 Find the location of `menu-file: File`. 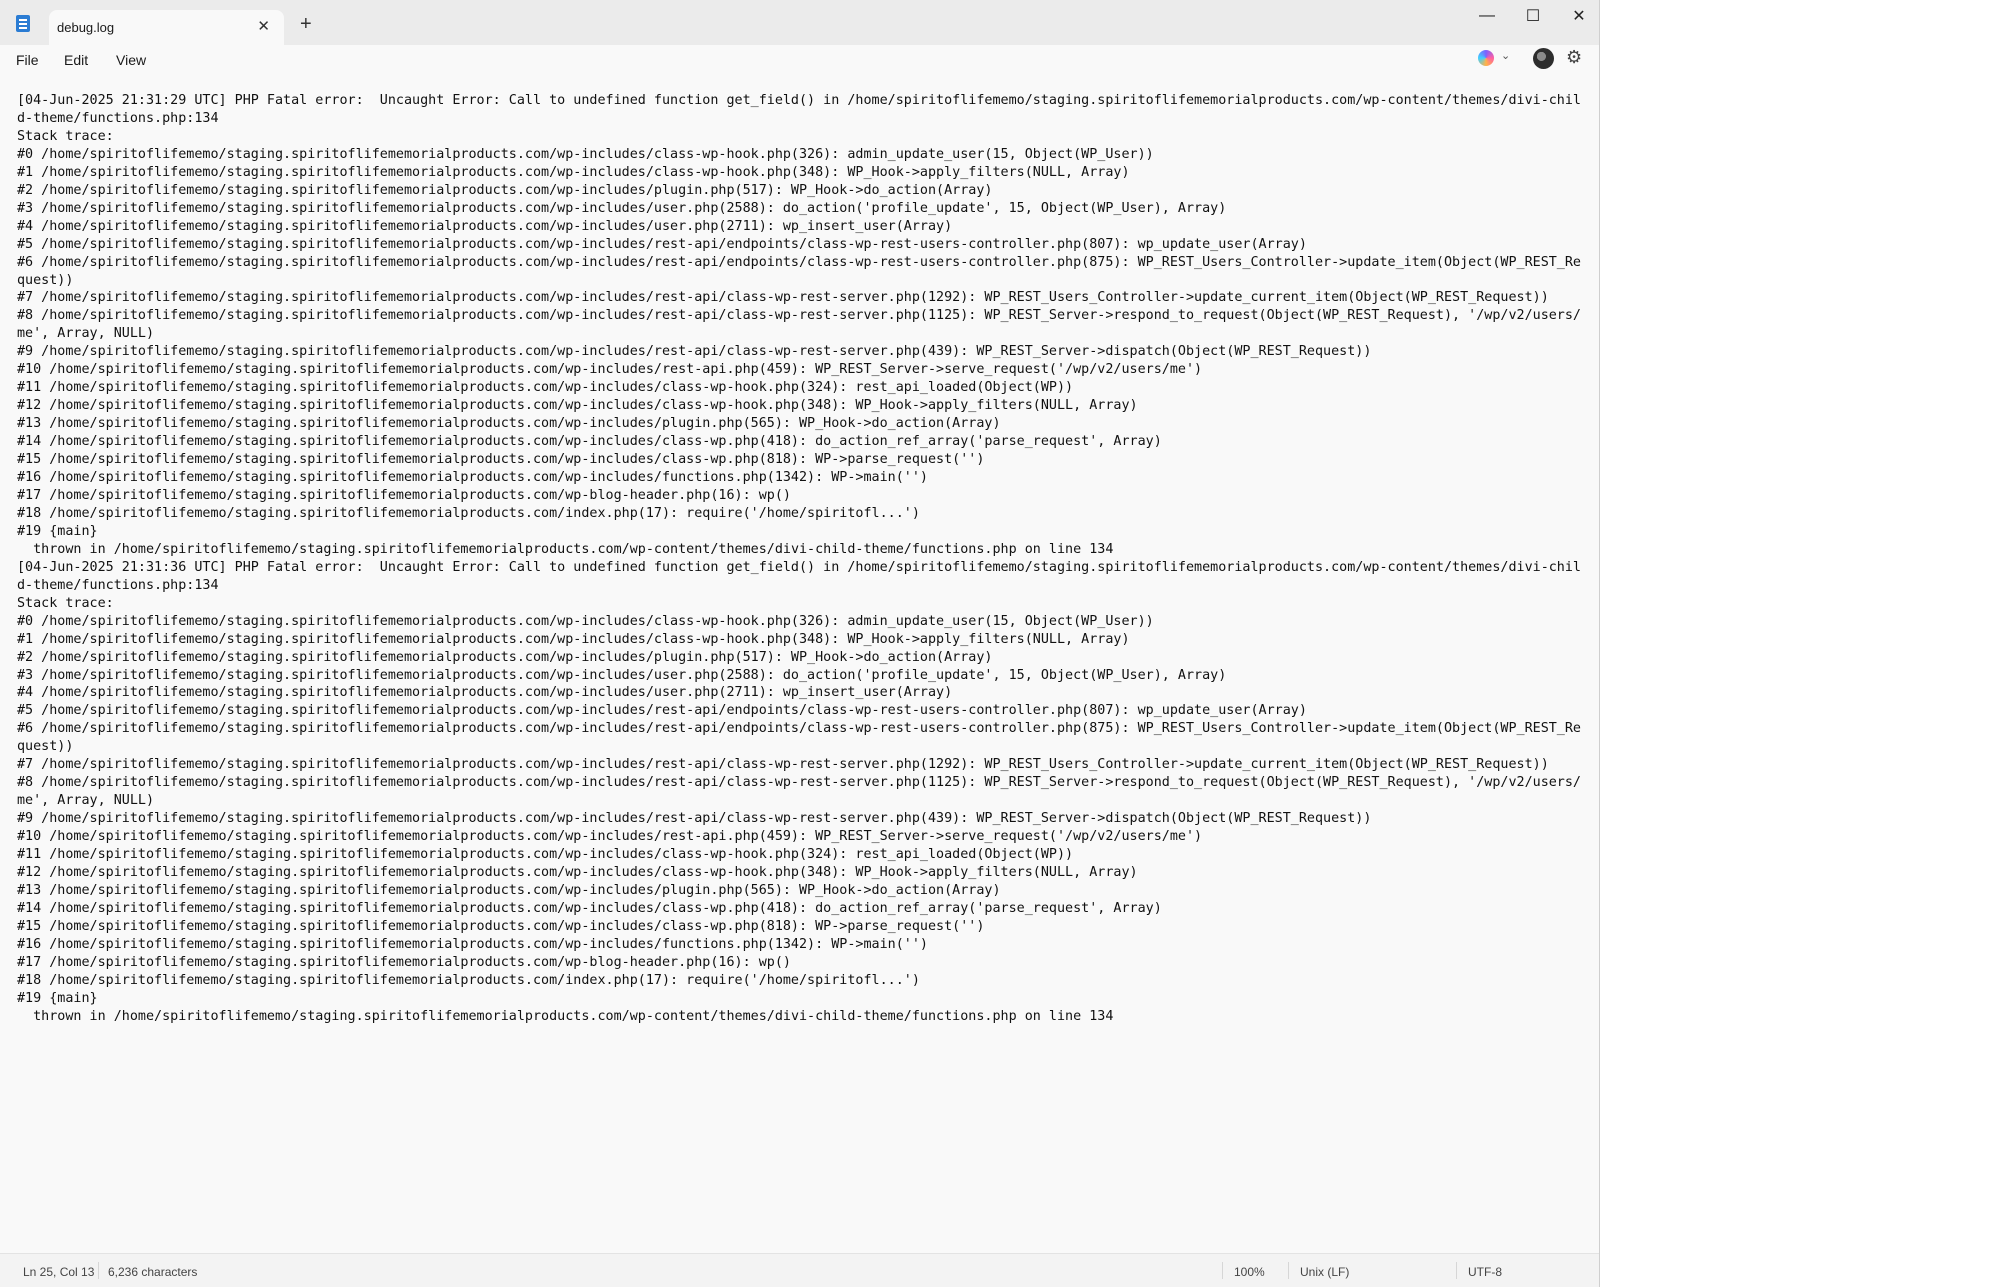

menu-file: File is located at coordinates (27, 60).